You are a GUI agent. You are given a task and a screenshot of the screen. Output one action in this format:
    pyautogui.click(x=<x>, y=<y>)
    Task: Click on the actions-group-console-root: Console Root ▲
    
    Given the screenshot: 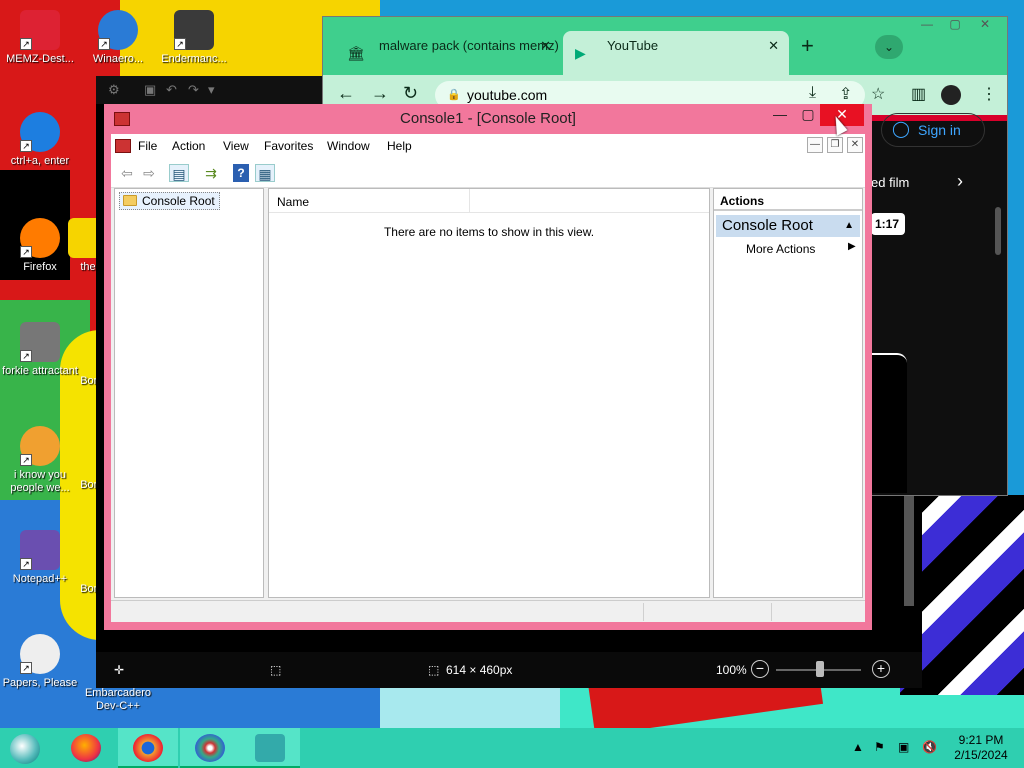 What is the action you would take?
    pyautogui.click(x=788, y=226)
    